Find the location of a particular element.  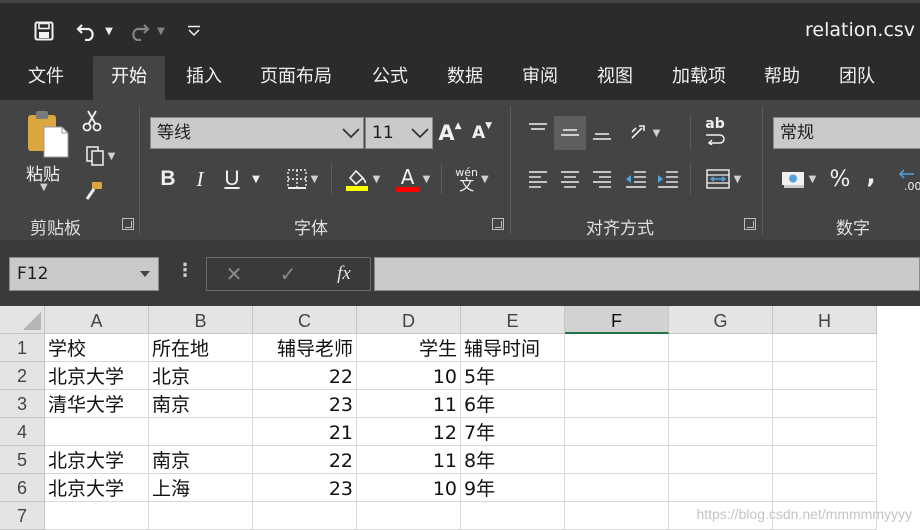

column-header-h: H is located at coordinates (825, 320).